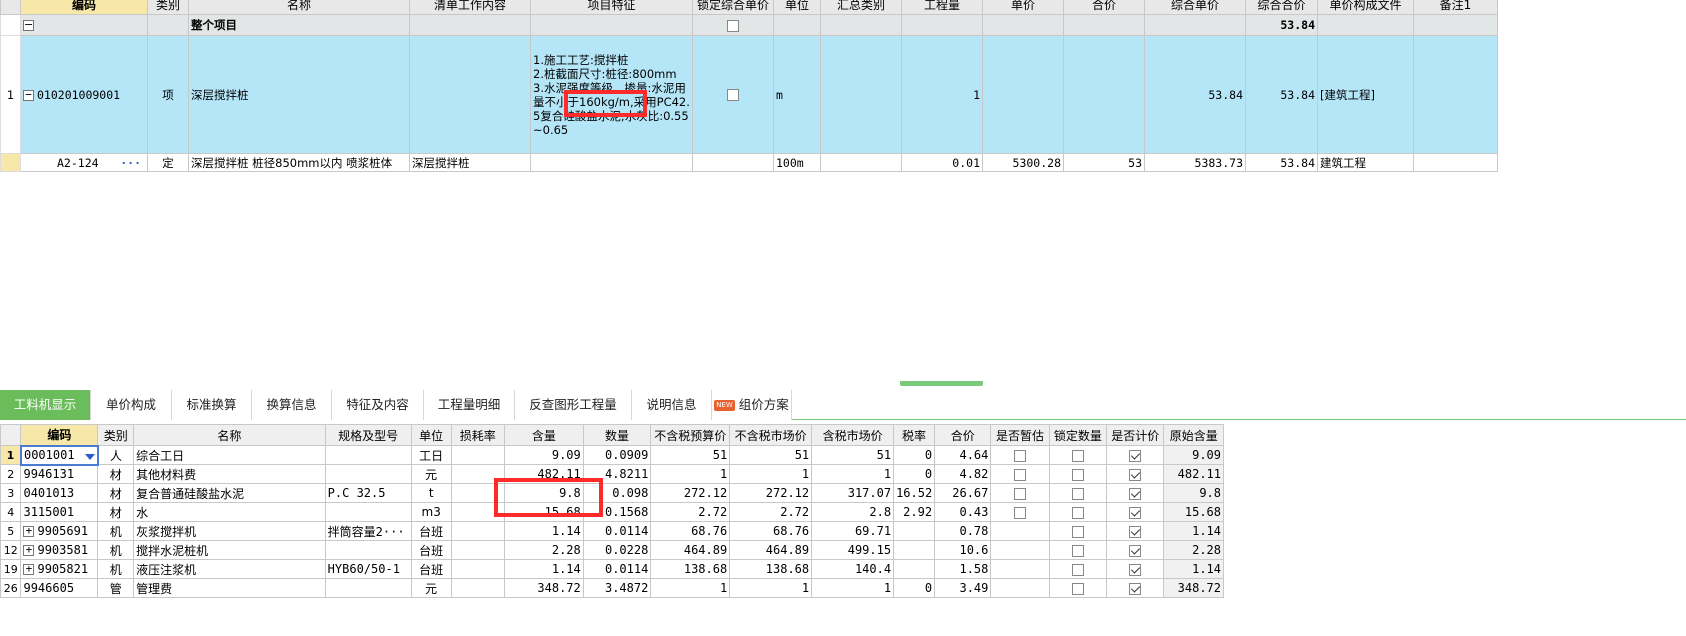 This screenshot has height=636, width=1686. Describe the element at coordinates (853, 512) in the screenshot. I see `resource-tax-market-price: 2.8` at that location.